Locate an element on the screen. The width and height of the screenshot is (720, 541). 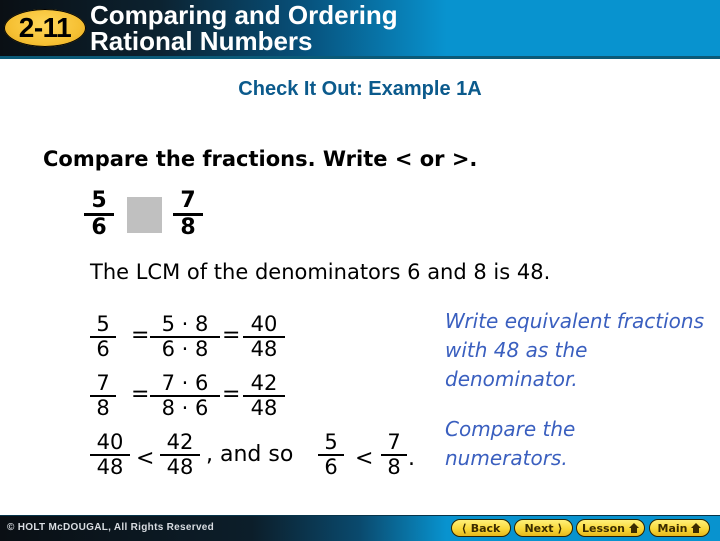
chevron-right-icon: ⟩ is located at coordinates (560, 528).